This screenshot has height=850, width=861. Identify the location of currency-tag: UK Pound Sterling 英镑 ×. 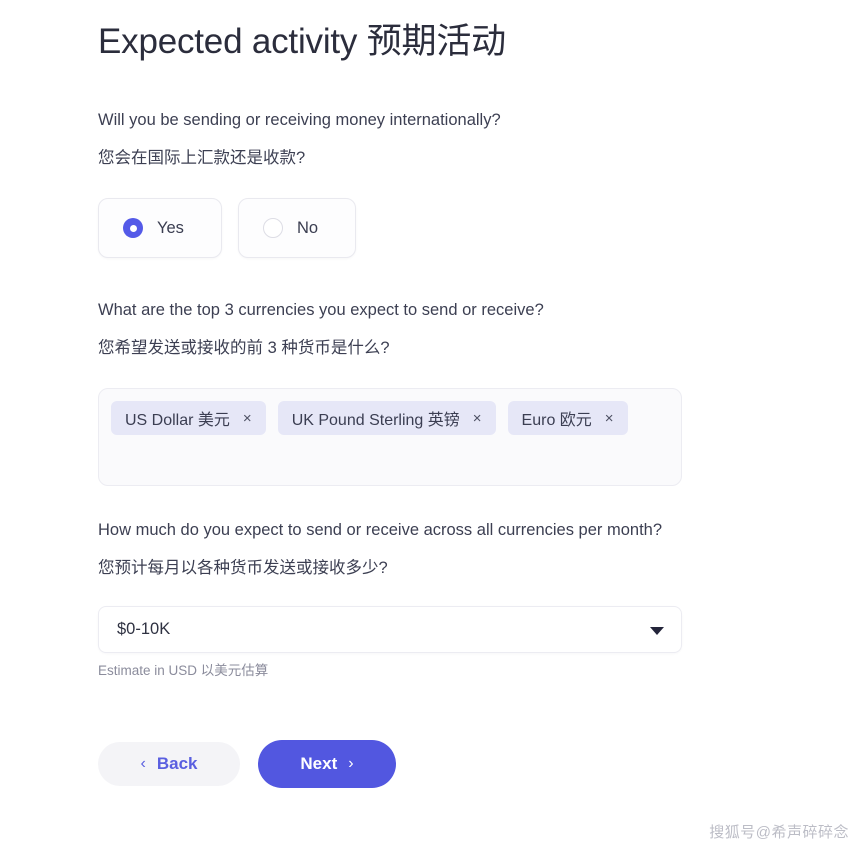
(386, 418).